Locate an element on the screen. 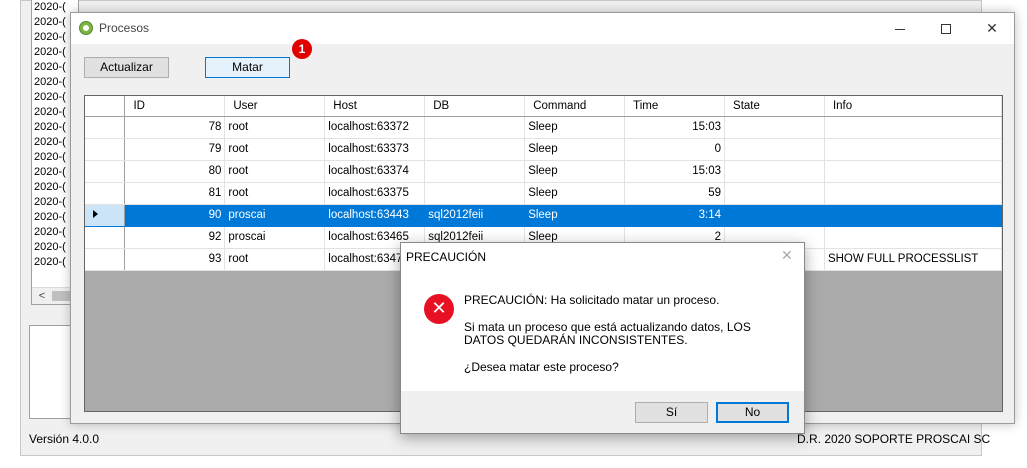 The image size is (1027, 468). version-label: Versión 4.0.0 is located at coordinates (64, 439).